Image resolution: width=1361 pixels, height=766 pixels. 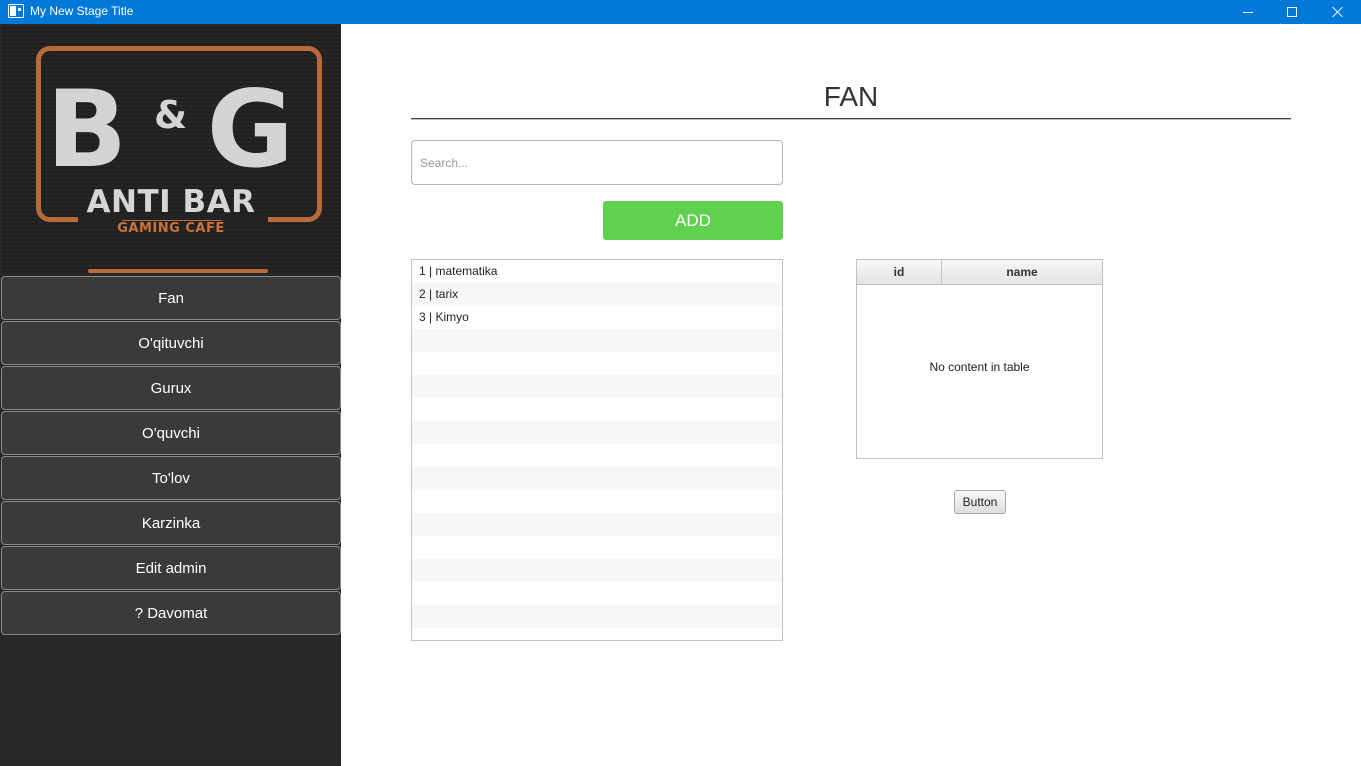 What do you see at coordinates (171, 228) in the screenshot?
I see `logo-tag-text: GAMING CAFE` at bounding box center [171, 228].